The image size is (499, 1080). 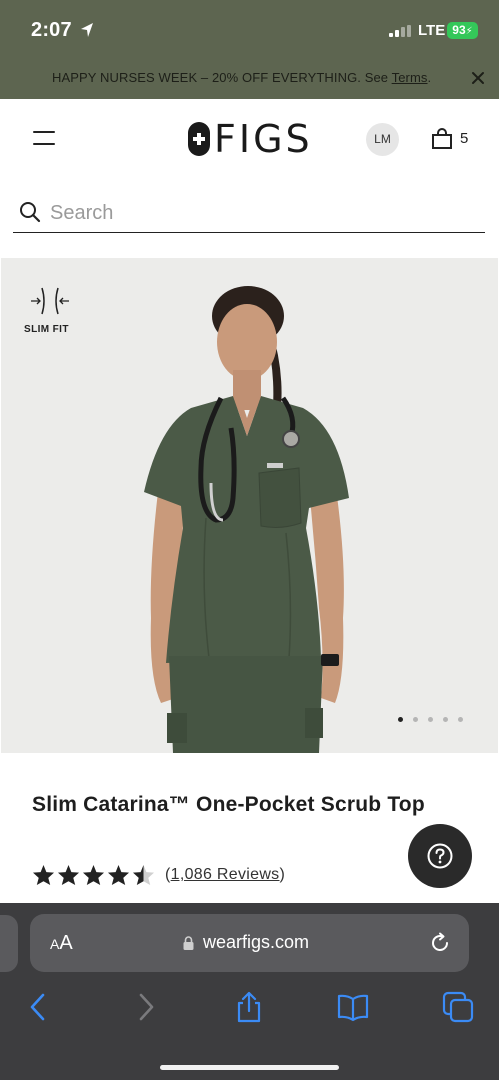 I want to click on bookmarks-icon, so click(x=353, y=1007).